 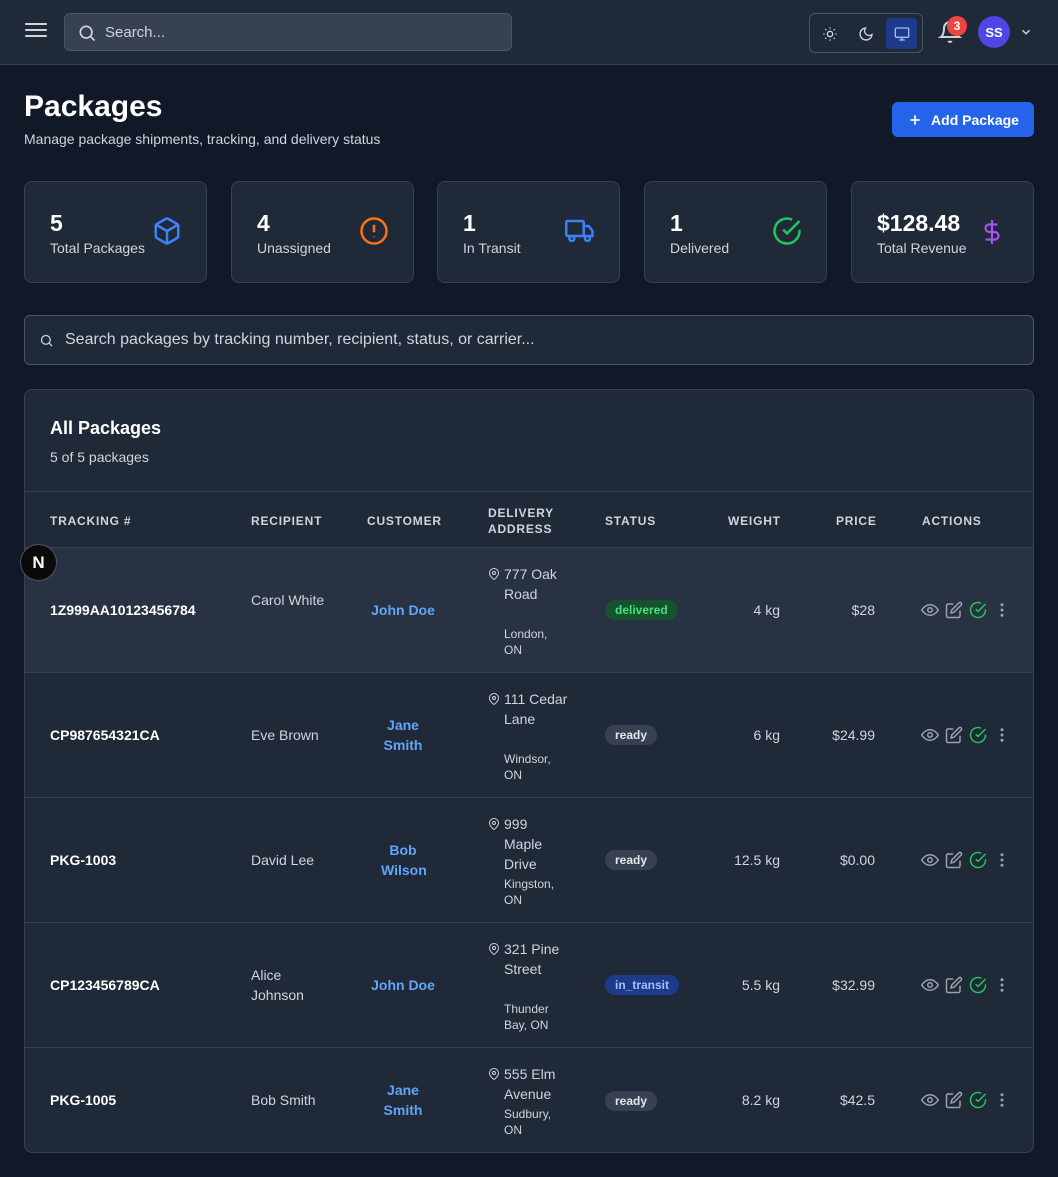 I want to click on stat-card-delivered: 1 Delivered, so click(x=735, y=232).